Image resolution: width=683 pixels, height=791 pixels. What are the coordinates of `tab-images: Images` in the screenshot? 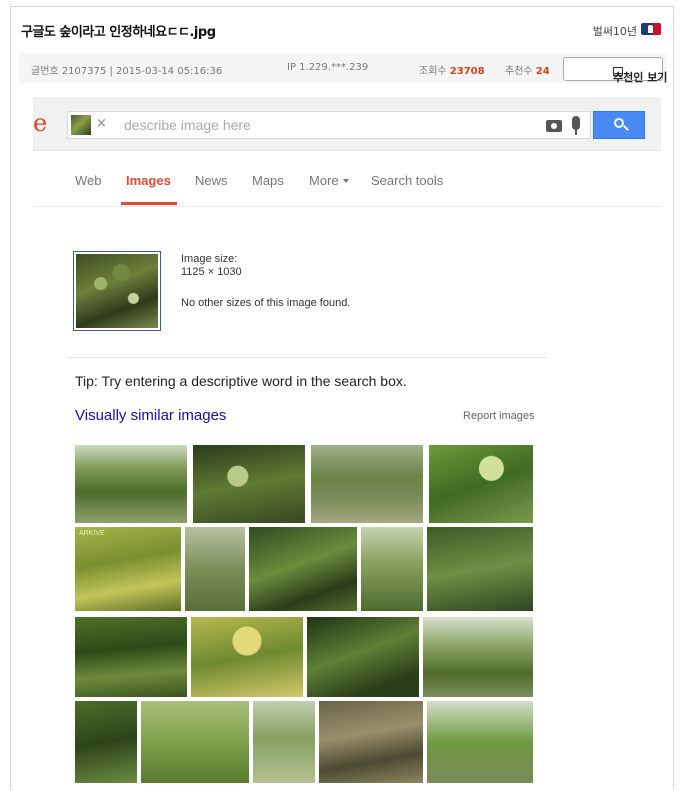 It's located at (148, 180).